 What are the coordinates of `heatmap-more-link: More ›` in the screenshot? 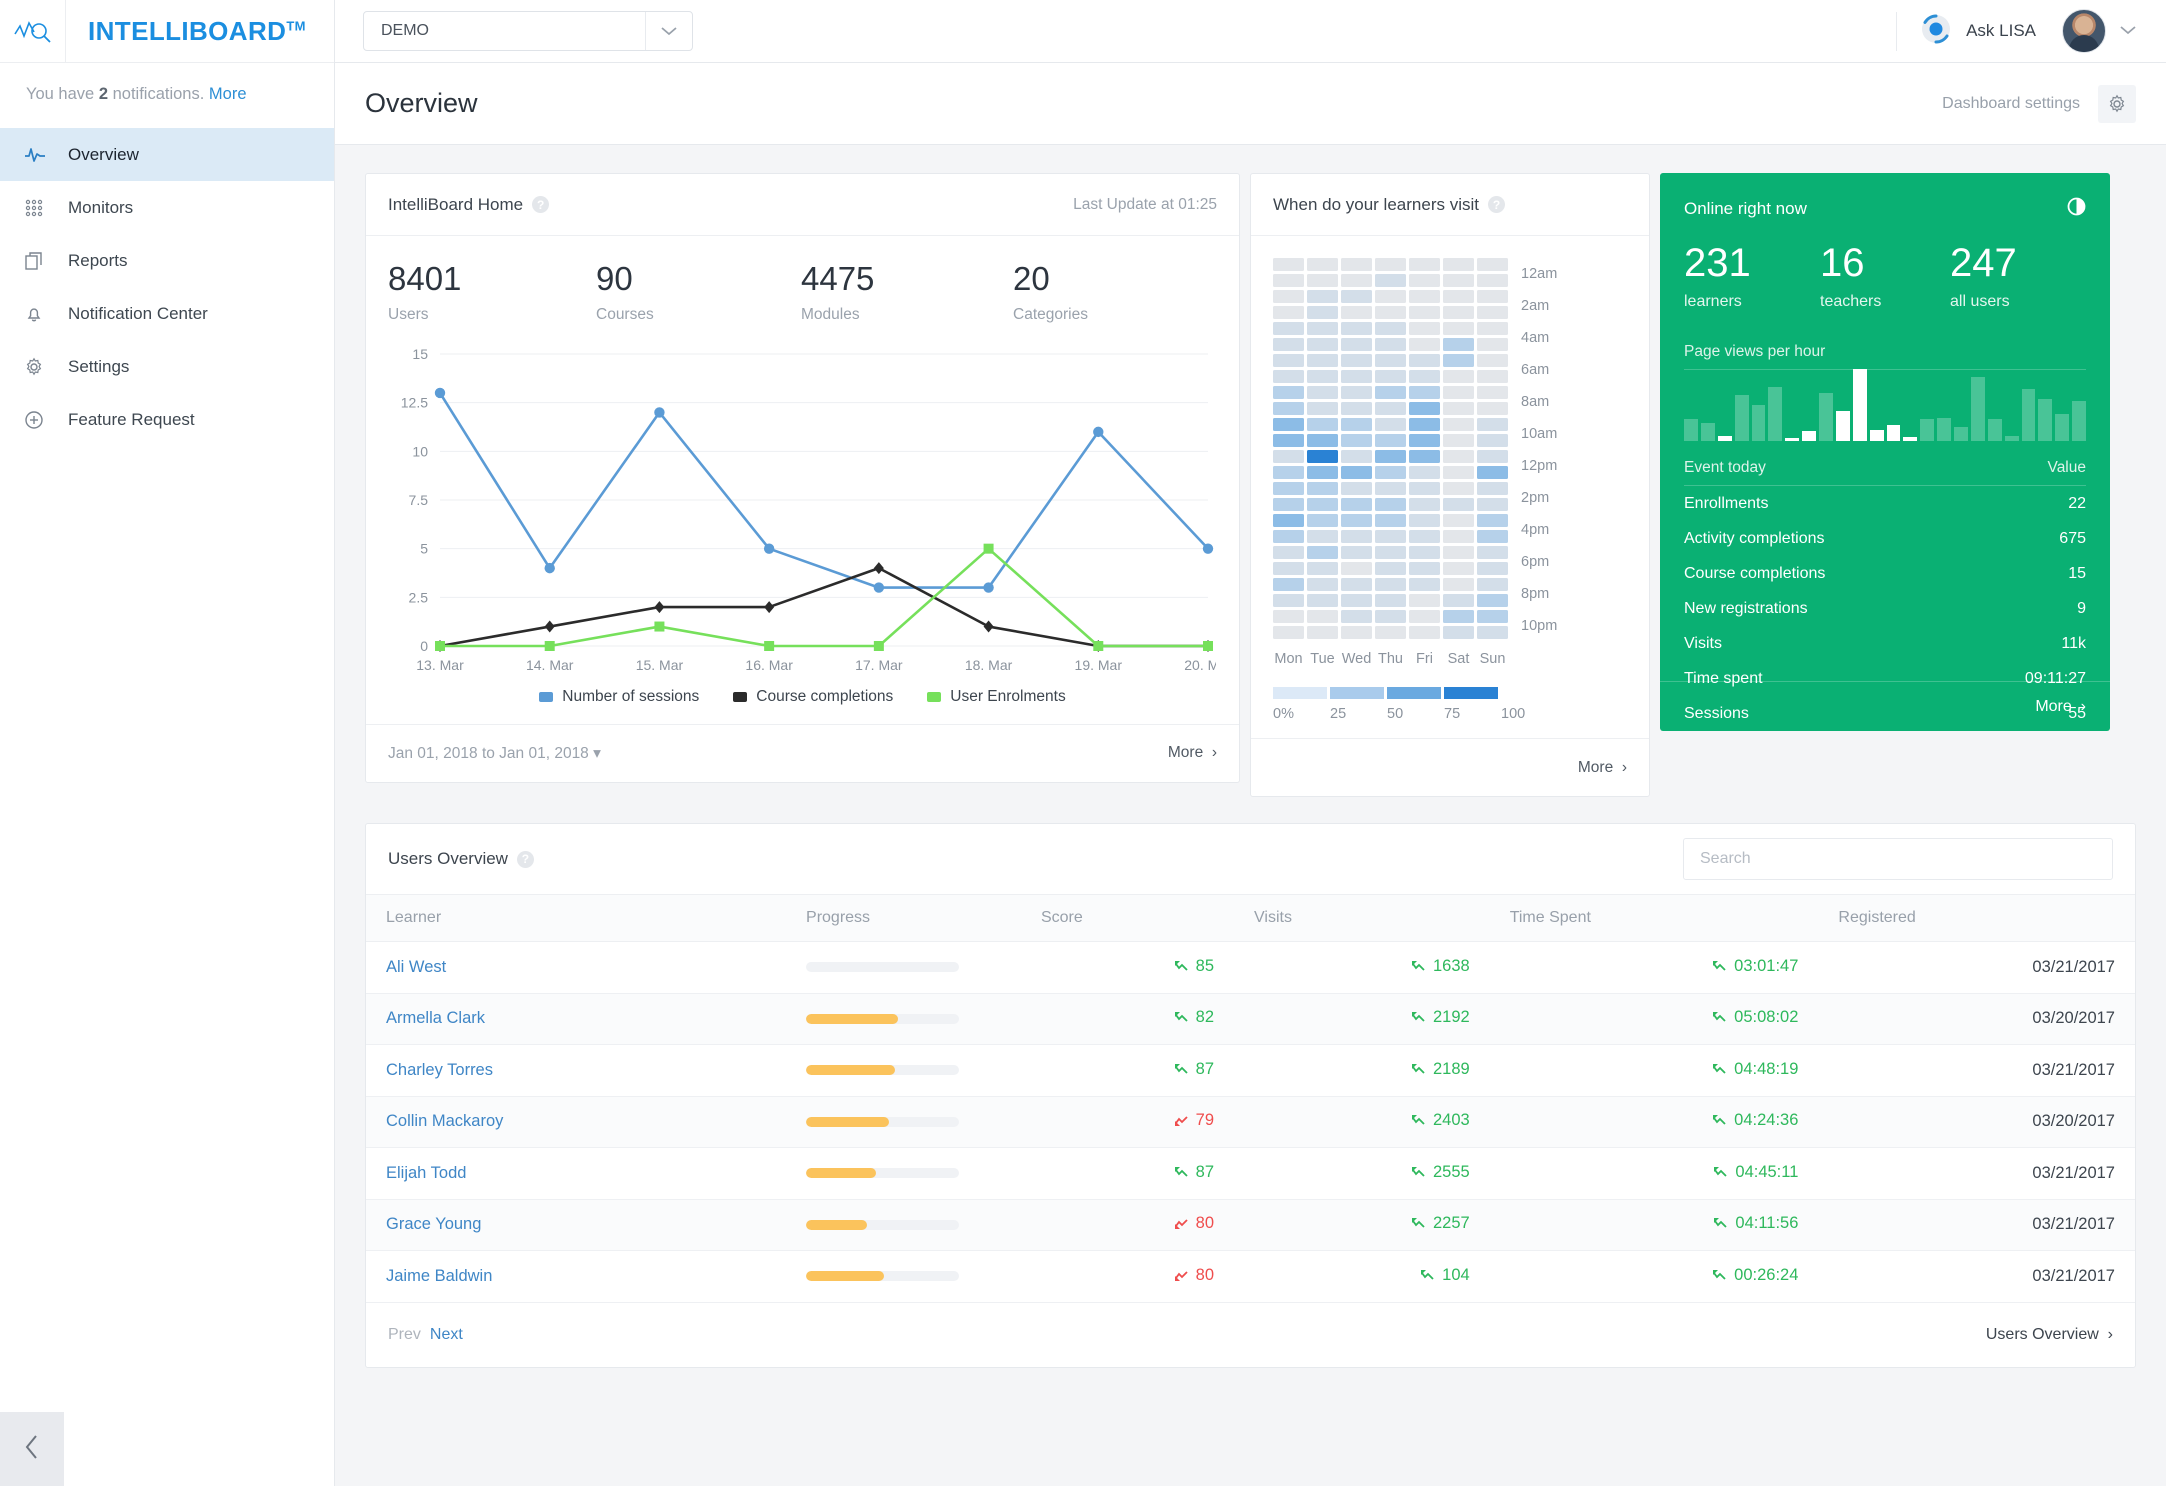 It's located at (1602, 768).